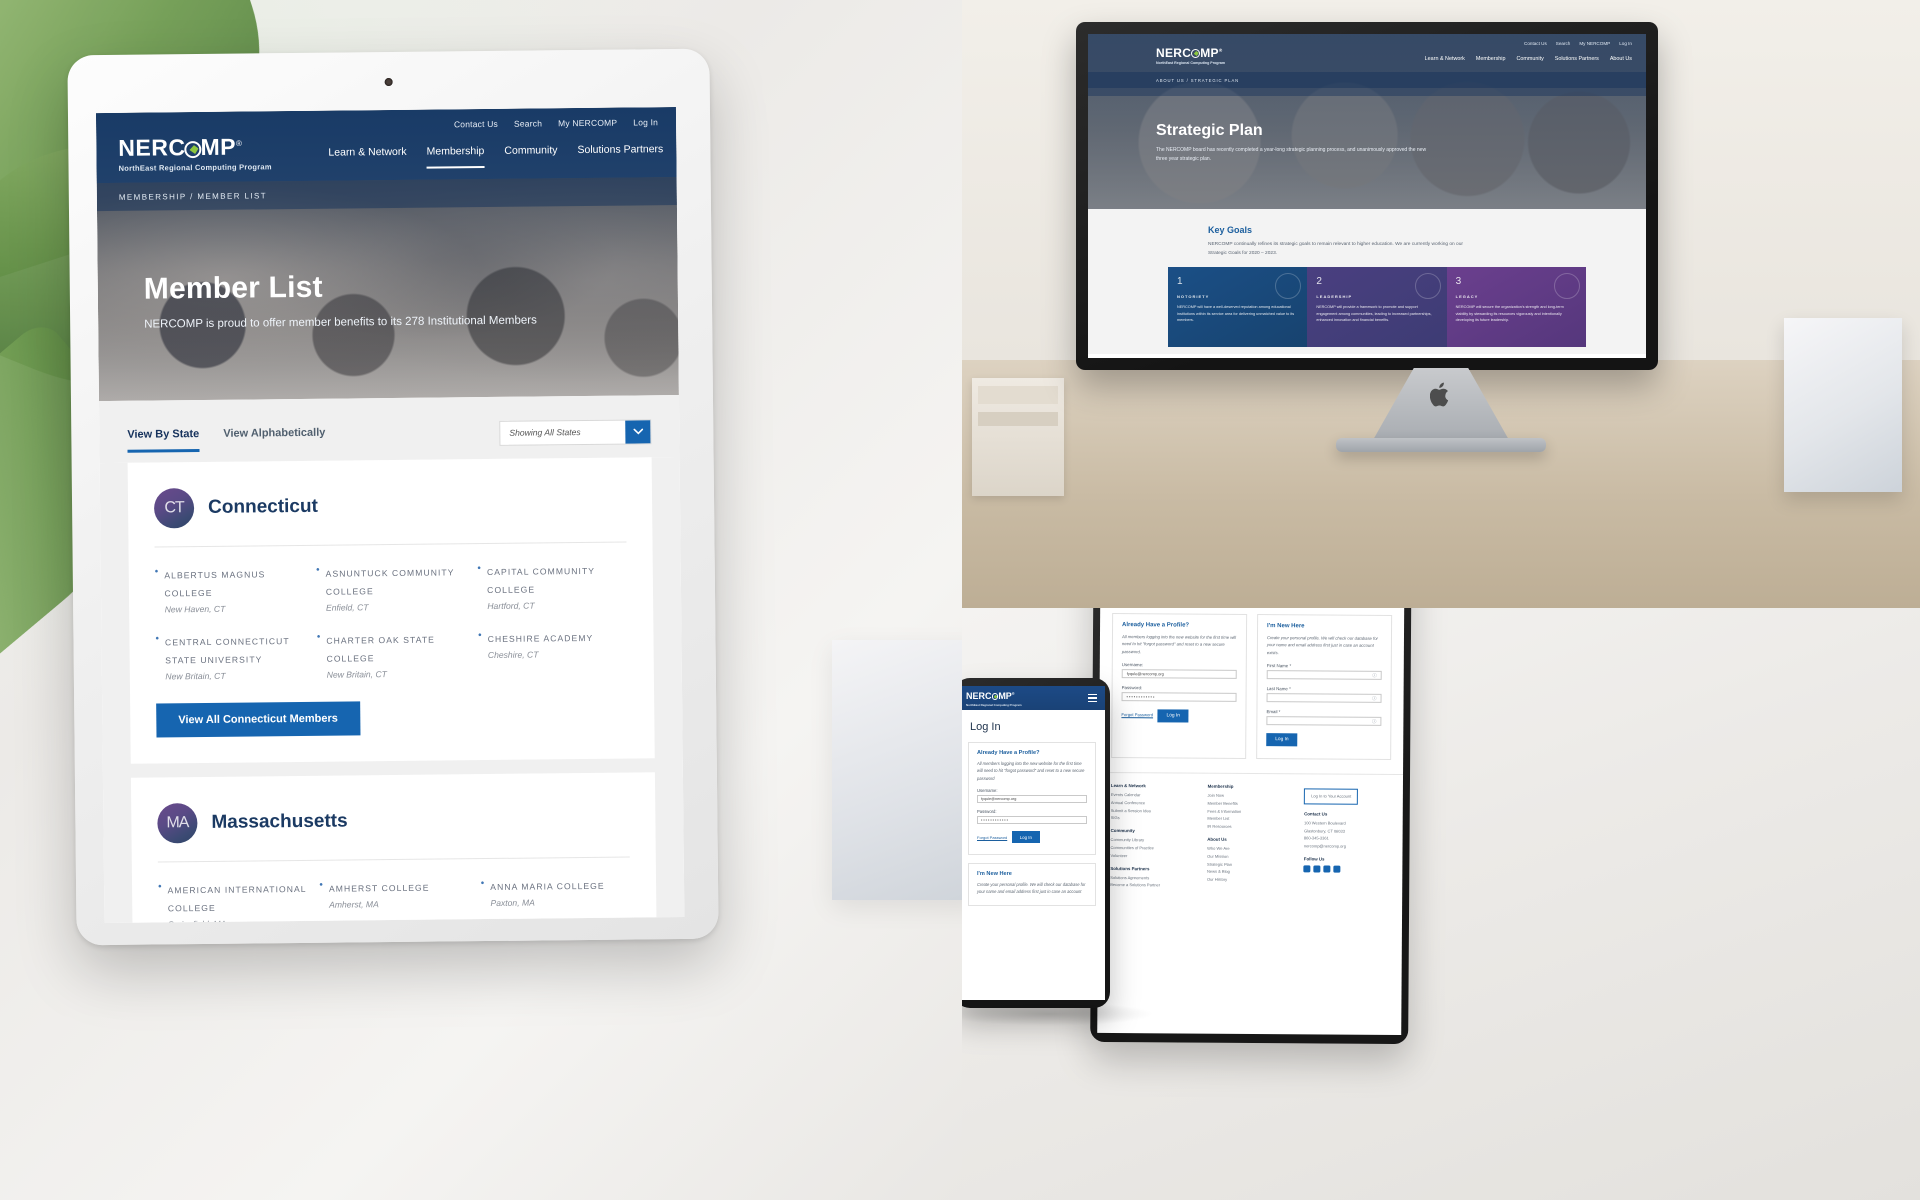  Describe the element at coordinates (394, 900) in the screenshot. I see `list-item: • AMHERST COLLEGE Amherst, MA` at that location.